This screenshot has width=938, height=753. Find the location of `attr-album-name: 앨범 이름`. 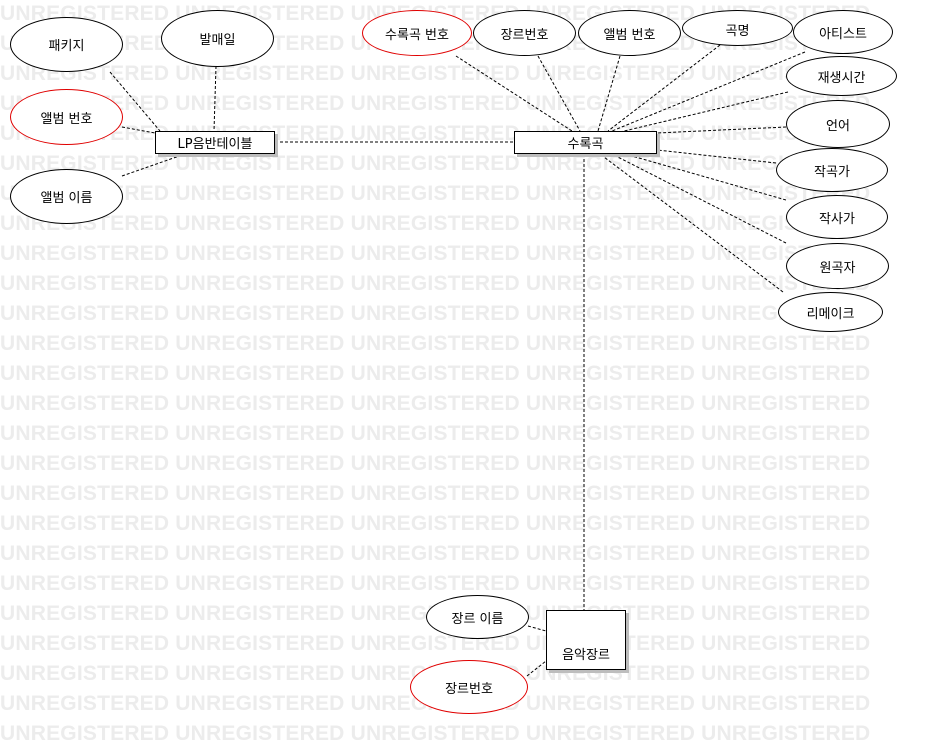

attr-album-name: 앨범 이름 is located at coordinates (66, 196).